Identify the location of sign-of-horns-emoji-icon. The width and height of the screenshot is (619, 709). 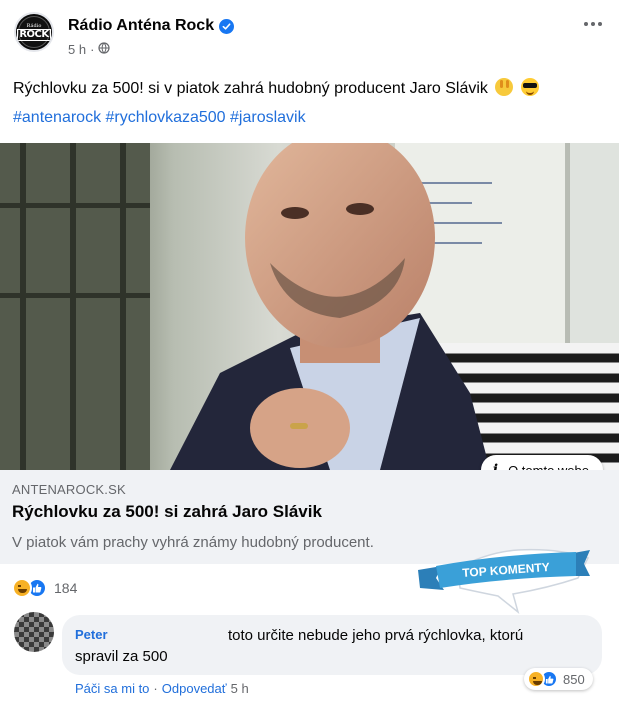
(504, 87).